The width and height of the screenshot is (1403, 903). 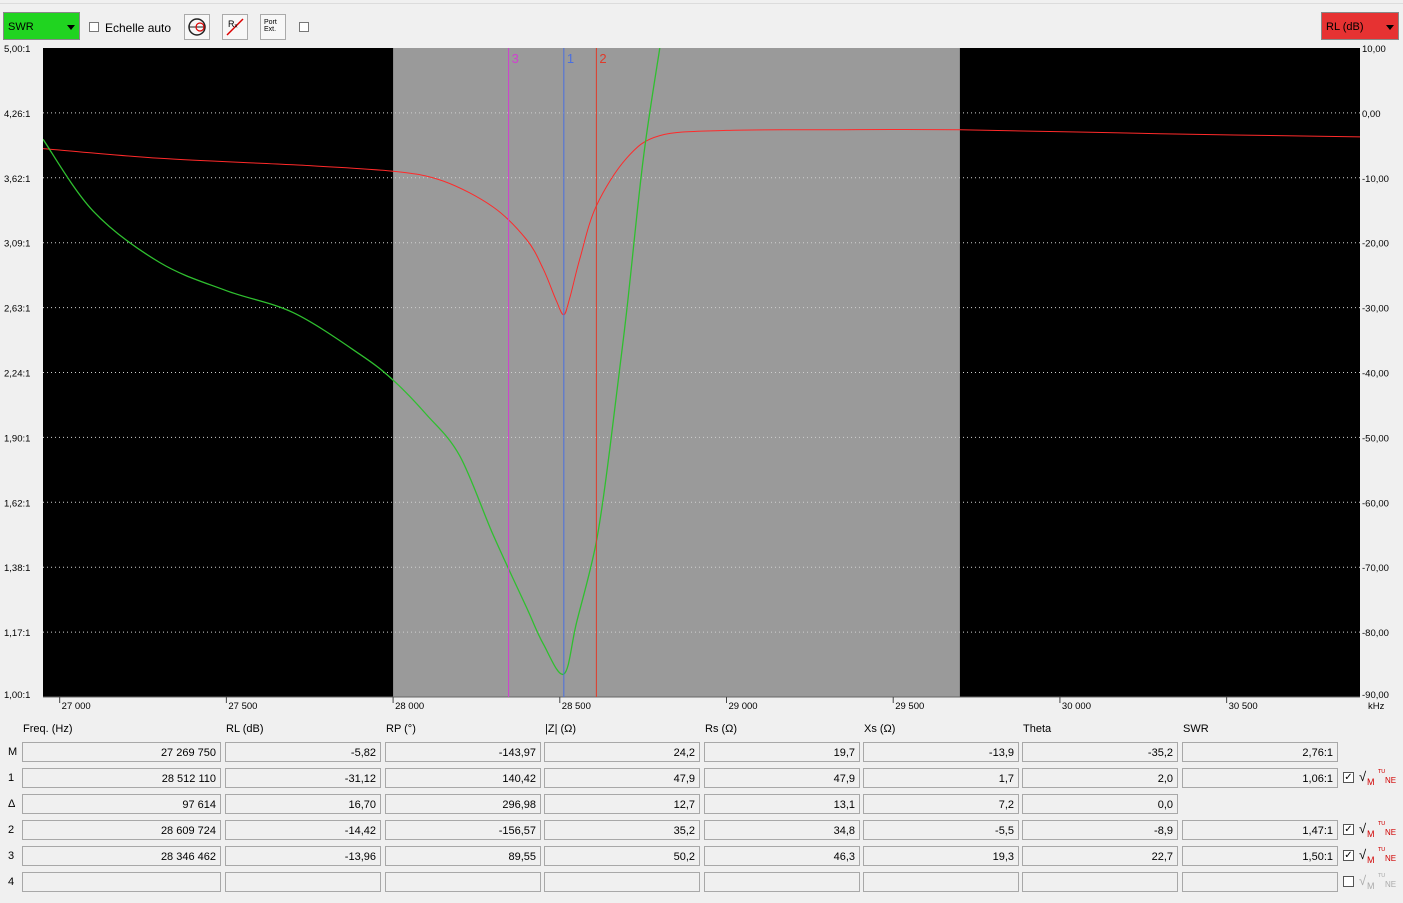 I want to click on row-label: 4, so click(x=11, y=882).